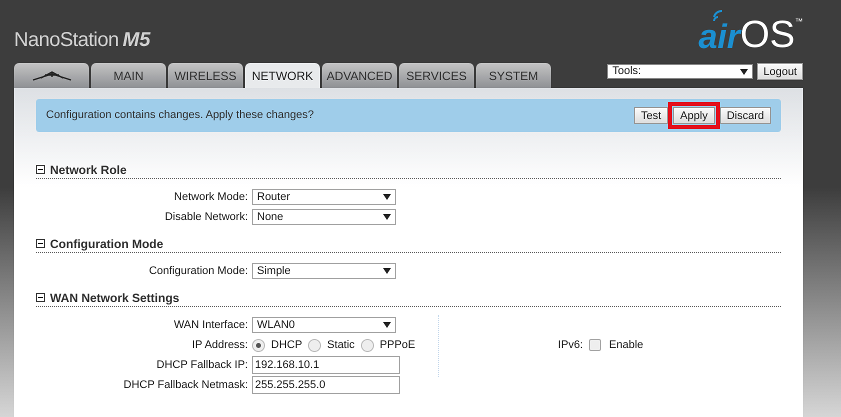 The width and height of the screenshot is (841, 417). What do you see at coordinates (719, 37) in the screenshot?
I see `logo-text: air` at bounding box center [719, 37].